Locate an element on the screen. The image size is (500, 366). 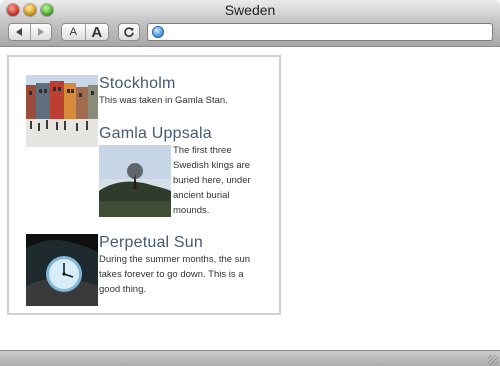
reload-icon is located at coordinates (129, 32).